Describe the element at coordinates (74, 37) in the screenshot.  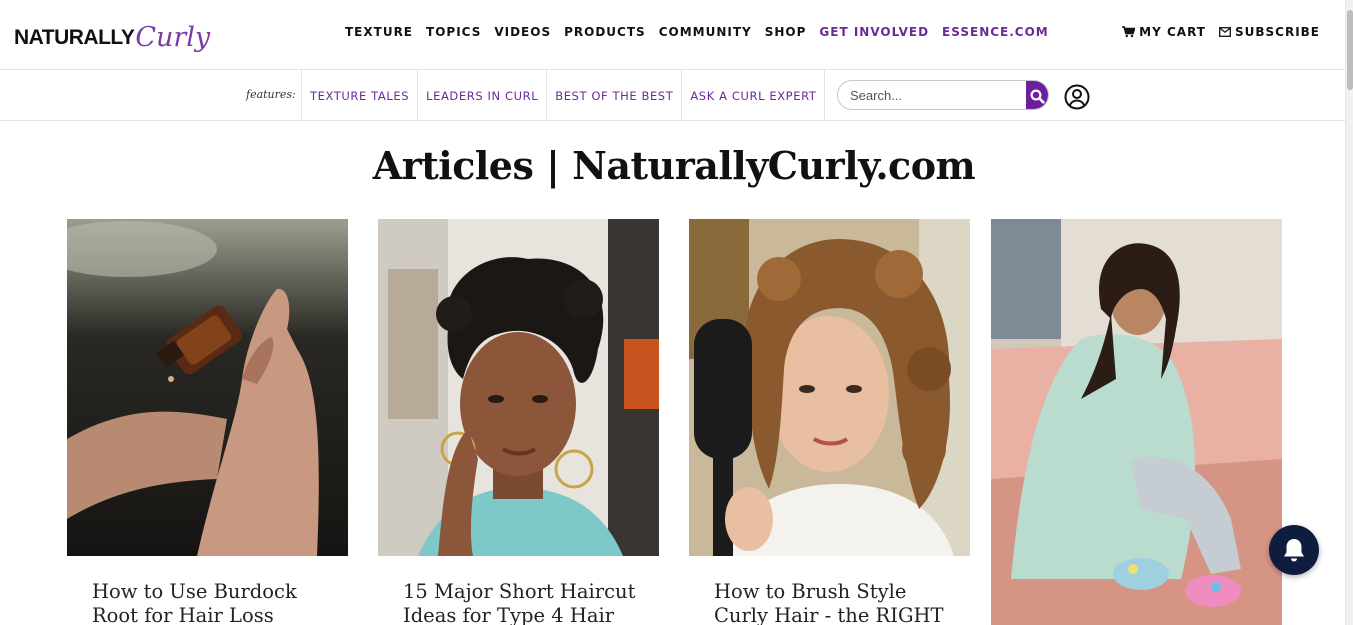
I see `logo-text-naturally: NATURALLY` at that location.